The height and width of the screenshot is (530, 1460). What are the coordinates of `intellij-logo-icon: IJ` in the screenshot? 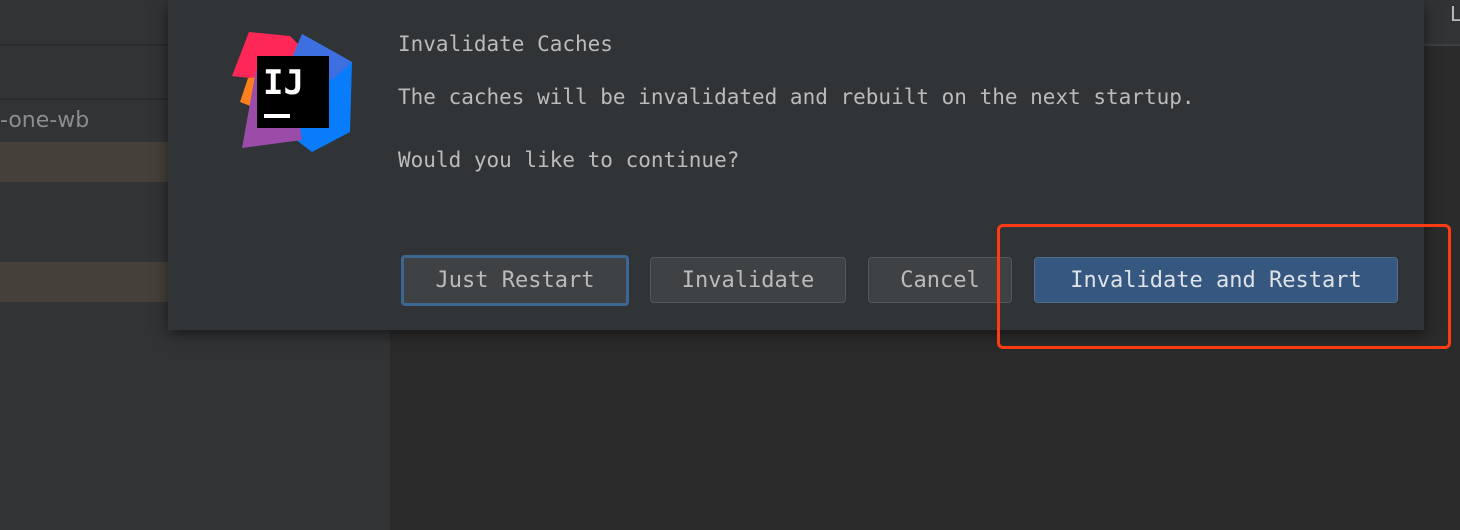 It's located at (292, 92).